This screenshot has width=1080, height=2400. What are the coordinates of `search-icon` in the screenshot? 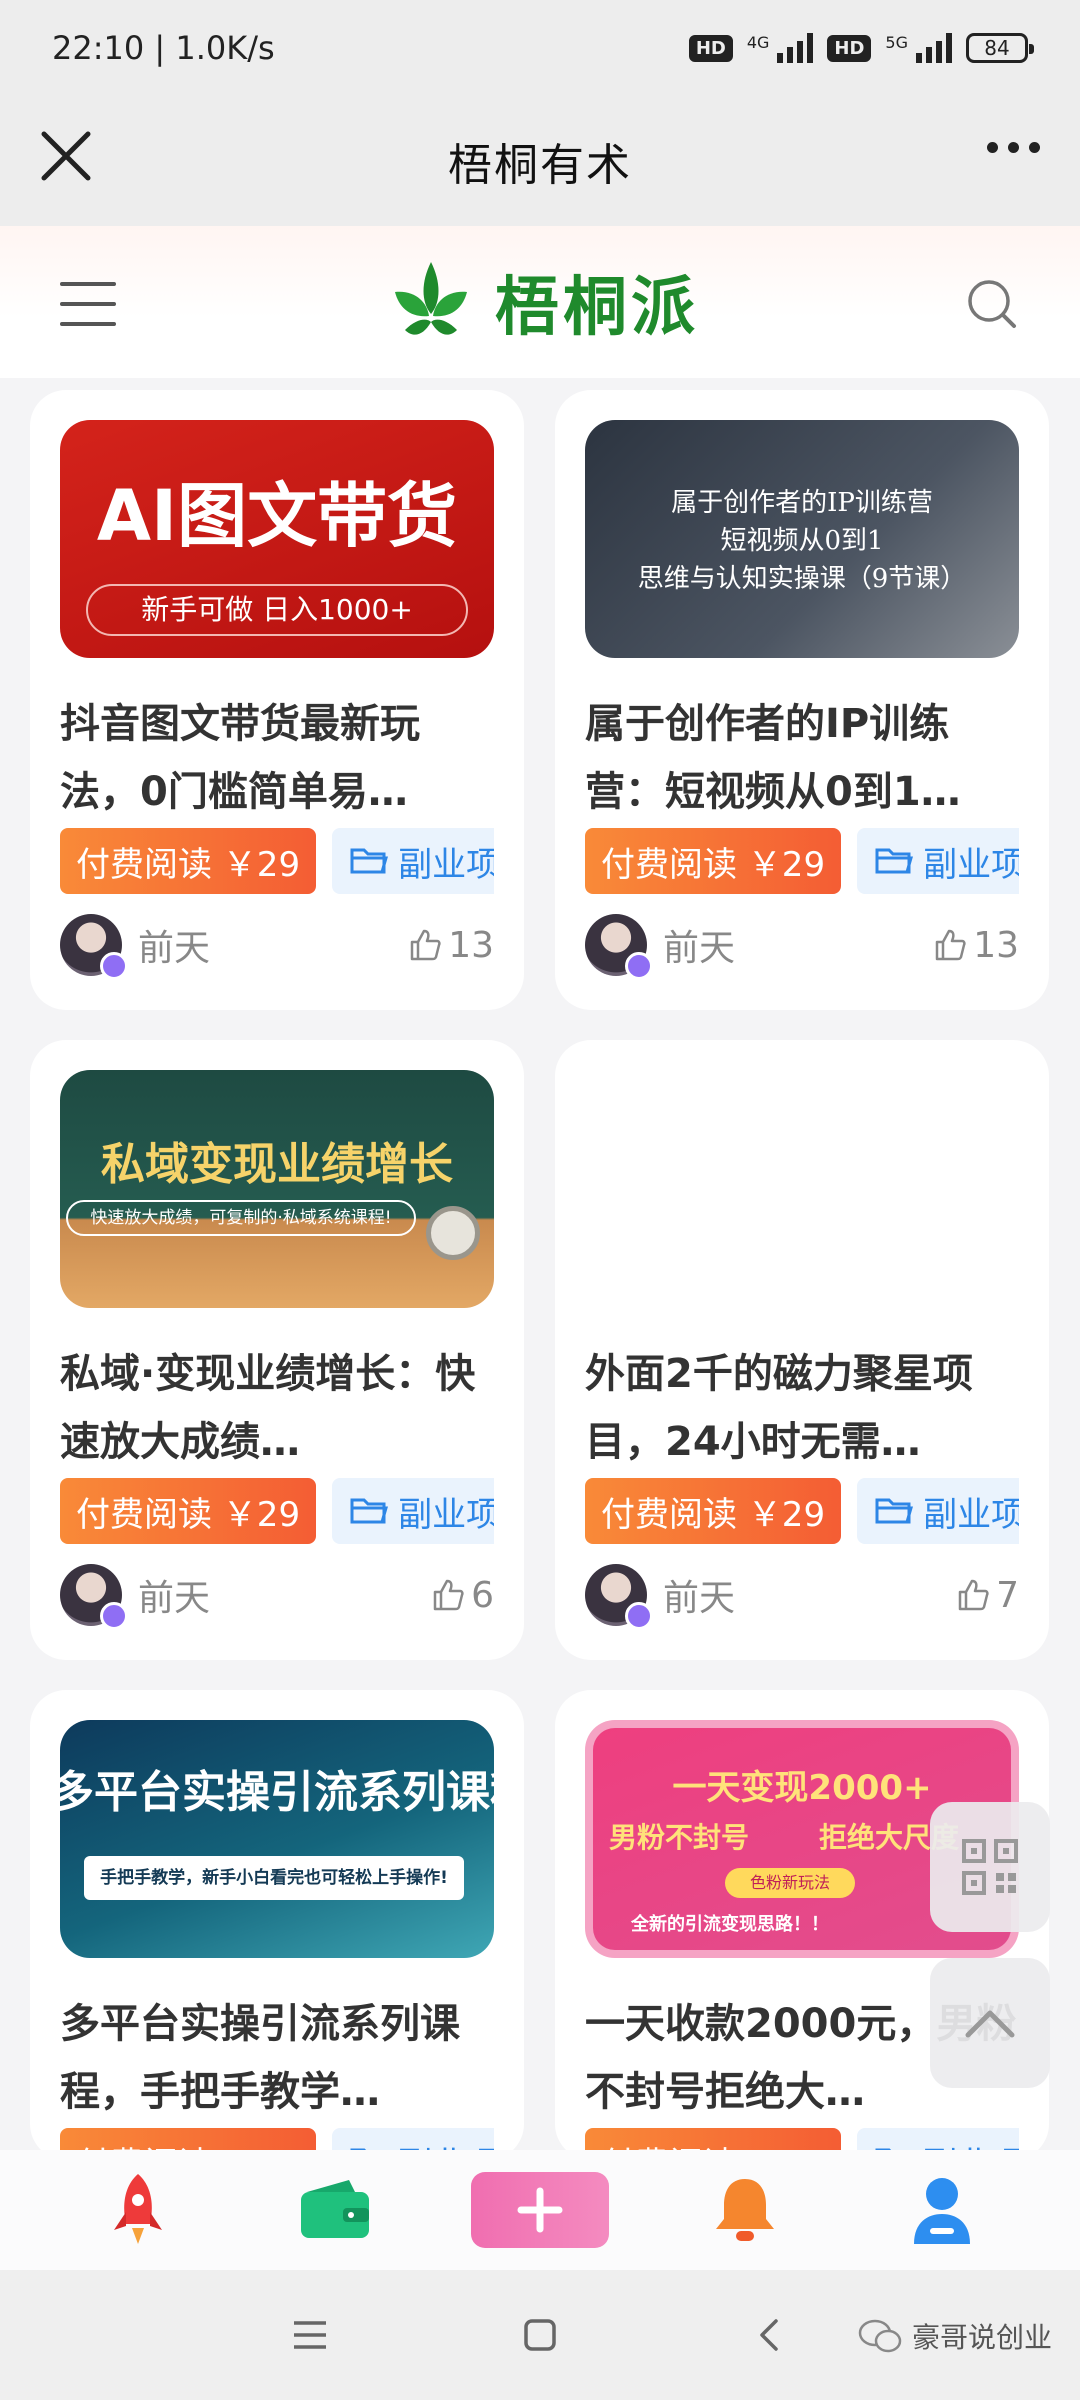 It's located at (992, 304).